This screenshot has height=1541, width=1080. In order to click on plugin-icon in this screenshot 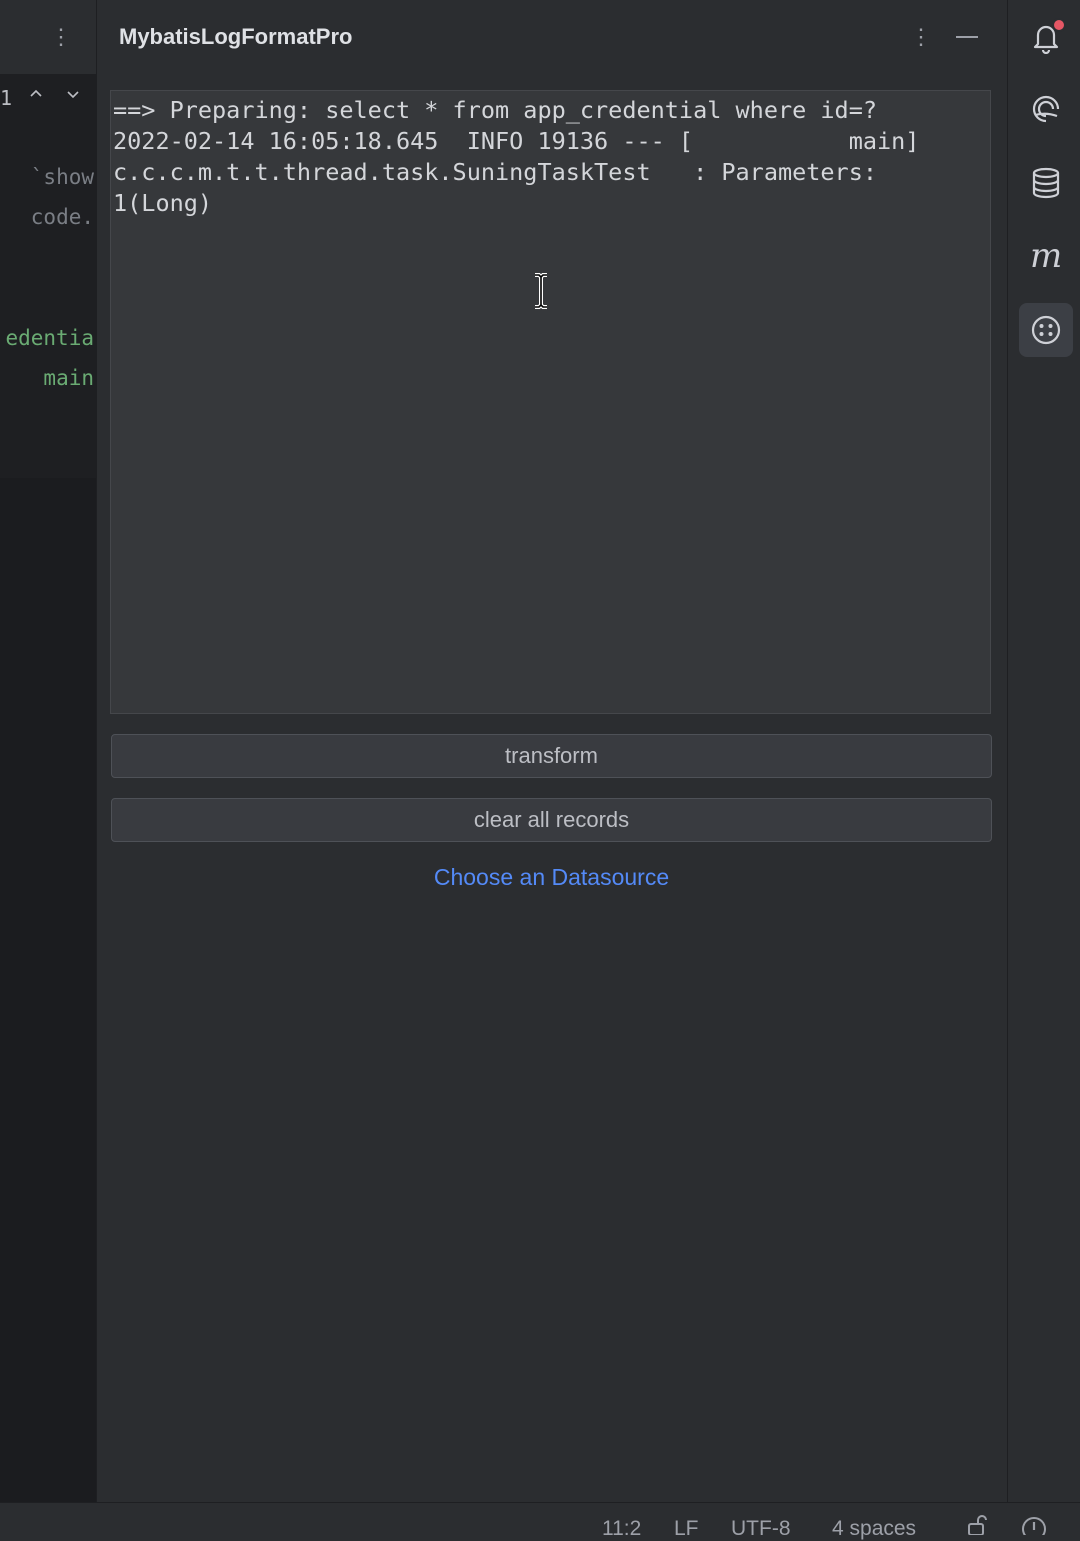, I will do `click(1046, 330)`.